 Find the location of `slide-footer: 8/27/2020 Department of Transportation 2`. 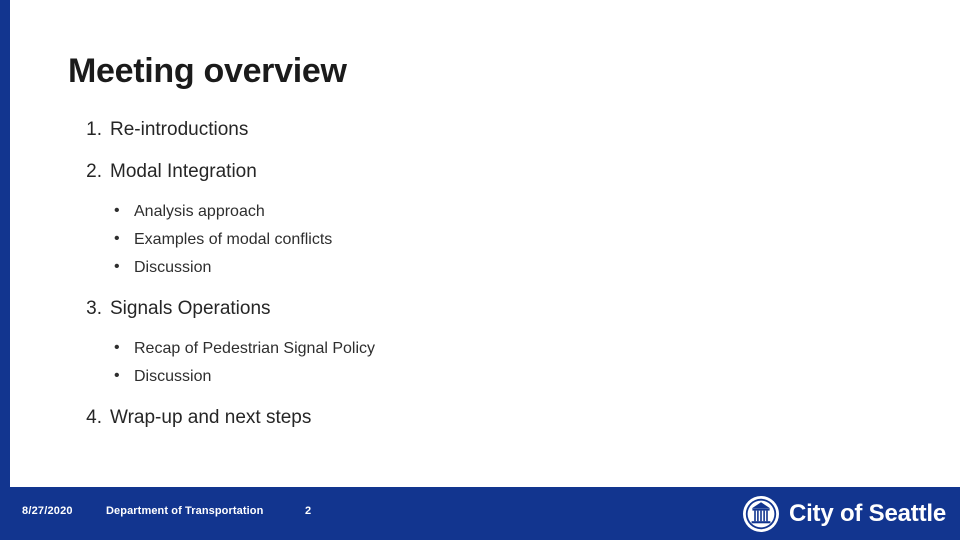

slide-footer: 8/27/2020 Department of Transportation 2 is located at coordinates (480, 513).